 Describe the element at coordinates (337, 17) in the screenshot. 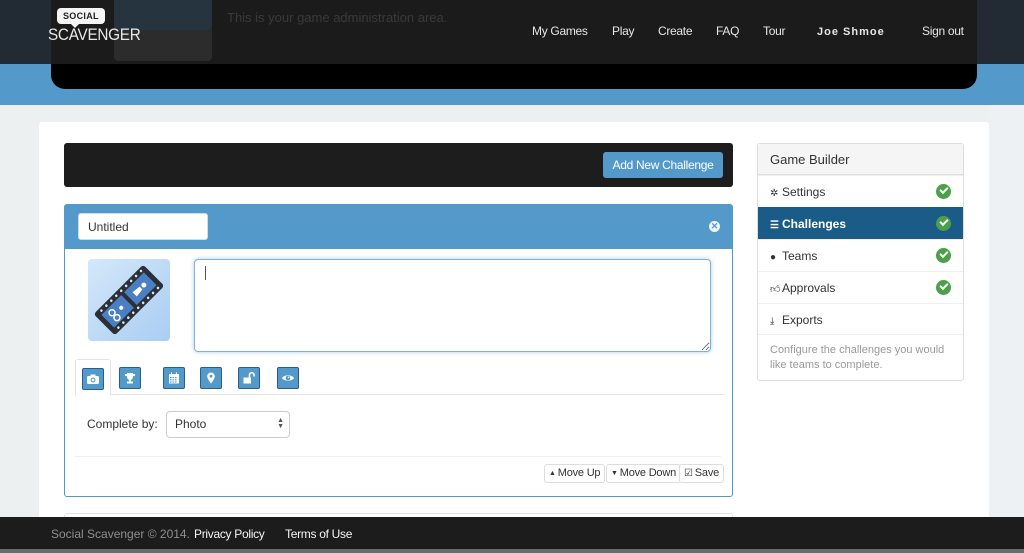

I see `admin-message: This is your game administration area.` at that location.